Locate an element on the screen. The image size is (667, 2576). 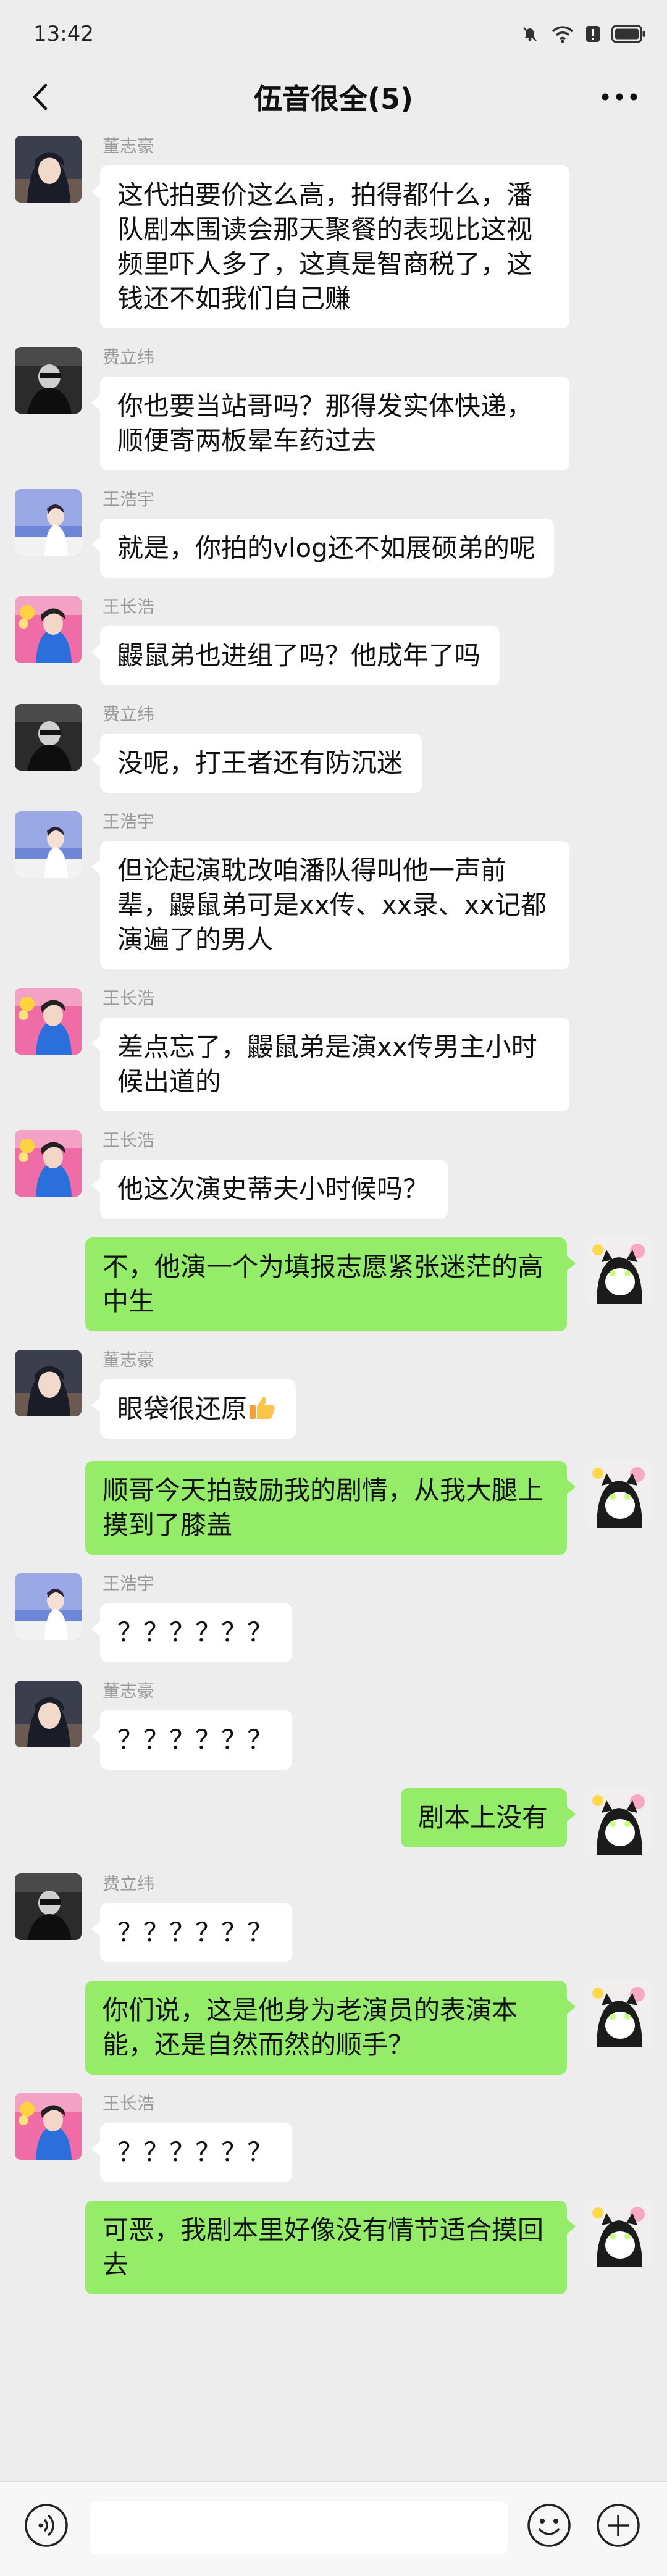
outgoing-message-bubble: 可恶，我剧本里好像没有情节适合摸回去 is located at coordinates (330, 2247).